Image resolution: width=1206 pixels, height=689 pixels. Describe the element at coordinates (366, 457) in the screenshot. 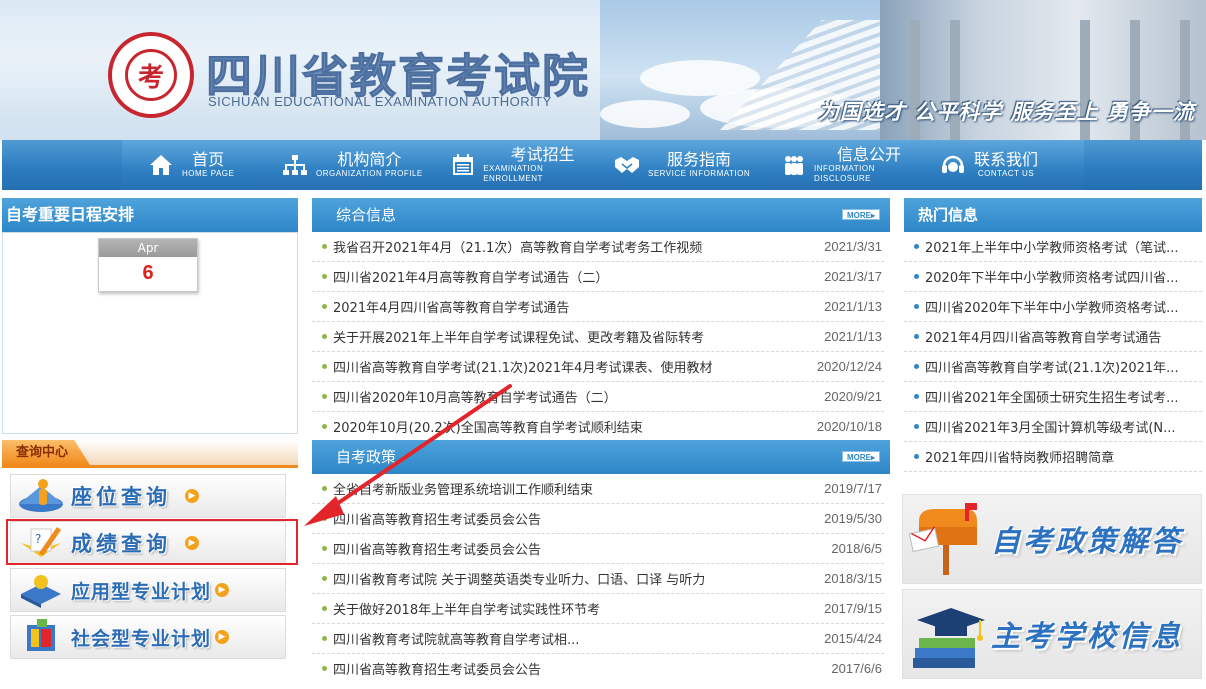

I see `policy-title: 自考政策` at that location.